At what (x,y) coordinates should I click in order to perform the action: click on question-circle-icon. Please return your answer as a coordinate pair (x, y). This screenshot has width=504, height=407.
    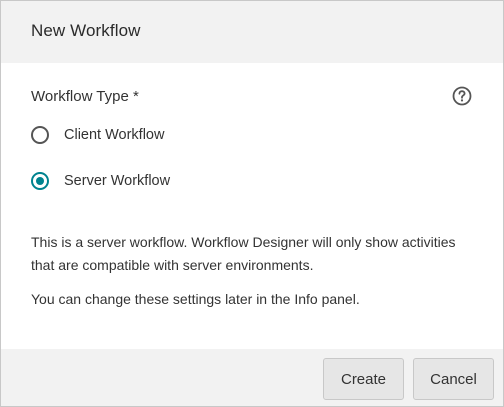
    Looking at the image, I should click on (462, 96).